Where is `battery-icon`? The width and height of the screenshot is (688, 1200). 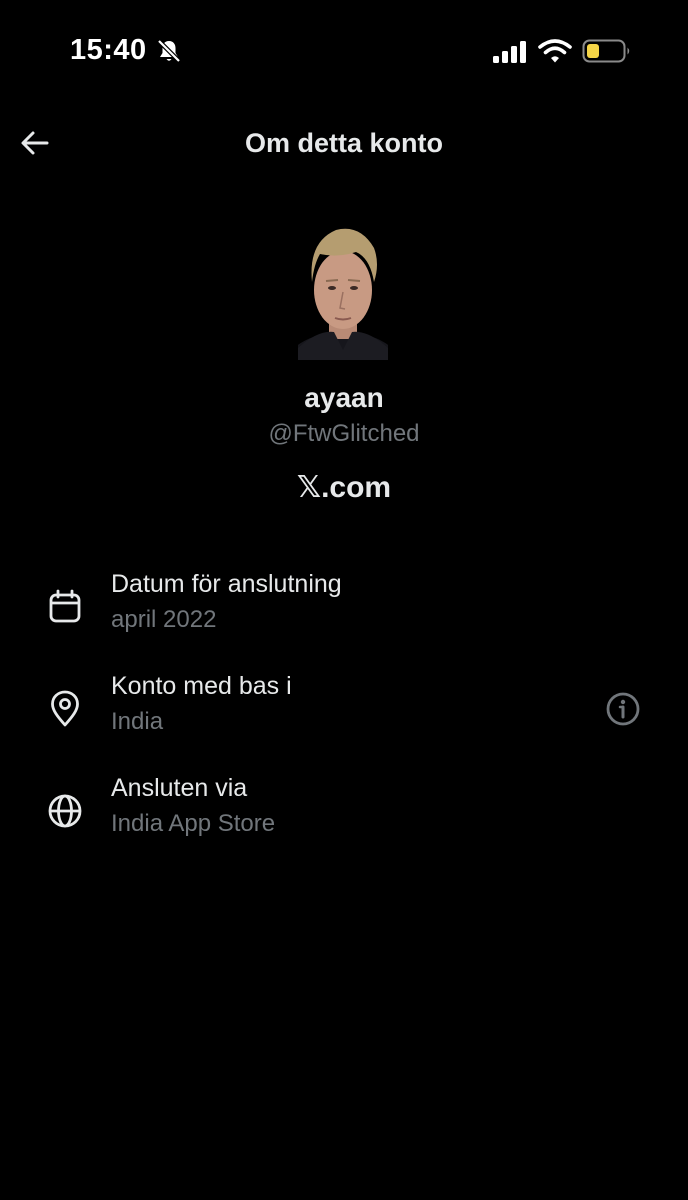
battery-icon is located at coordinates (606, 51).